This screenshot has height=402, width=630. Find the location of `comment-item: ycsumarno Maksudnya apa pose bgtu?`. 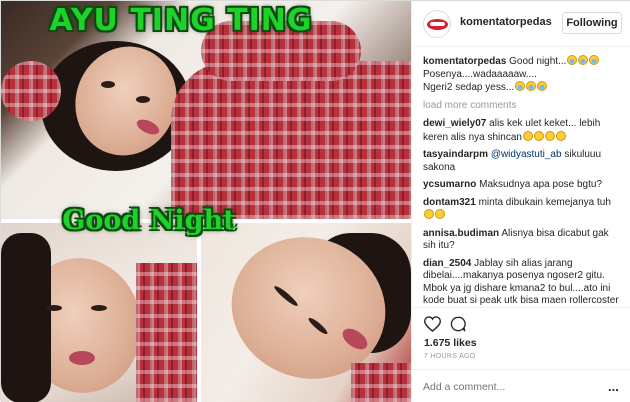

comment-item: ycsumarno Maksudnya apa pose bgtu? is located at coordinates (523, 185).